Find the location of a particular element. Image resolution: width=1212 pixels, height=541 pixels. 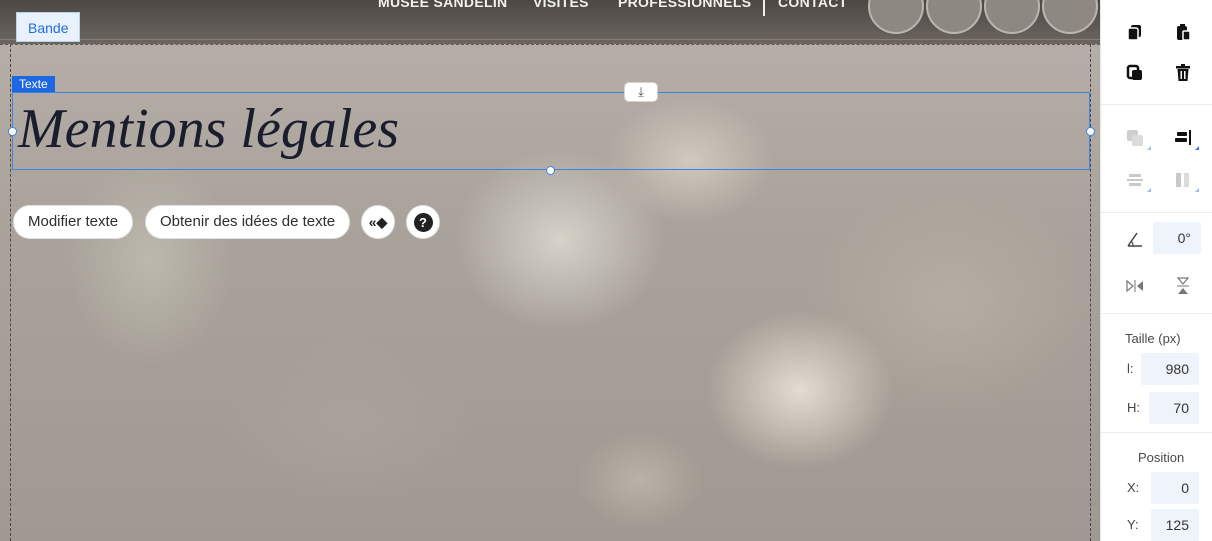

right-guide is located at coordinates (1090, 292).